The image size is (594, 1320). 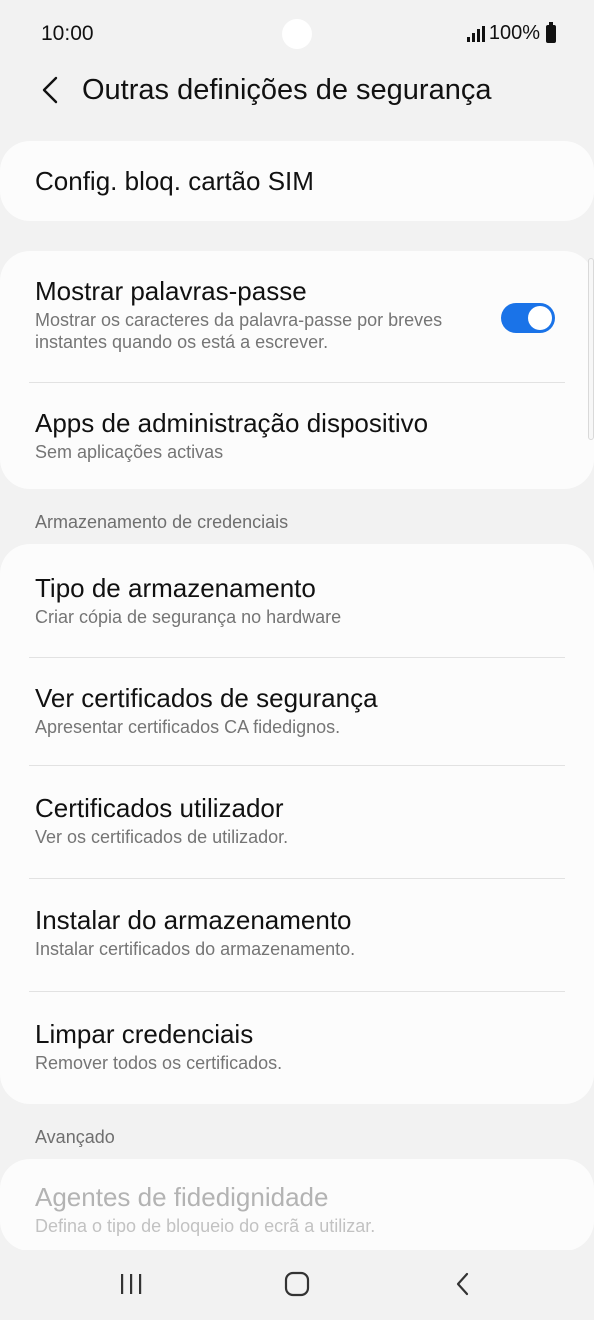 I want to click on scrollbar, so click(x=591, y=349).